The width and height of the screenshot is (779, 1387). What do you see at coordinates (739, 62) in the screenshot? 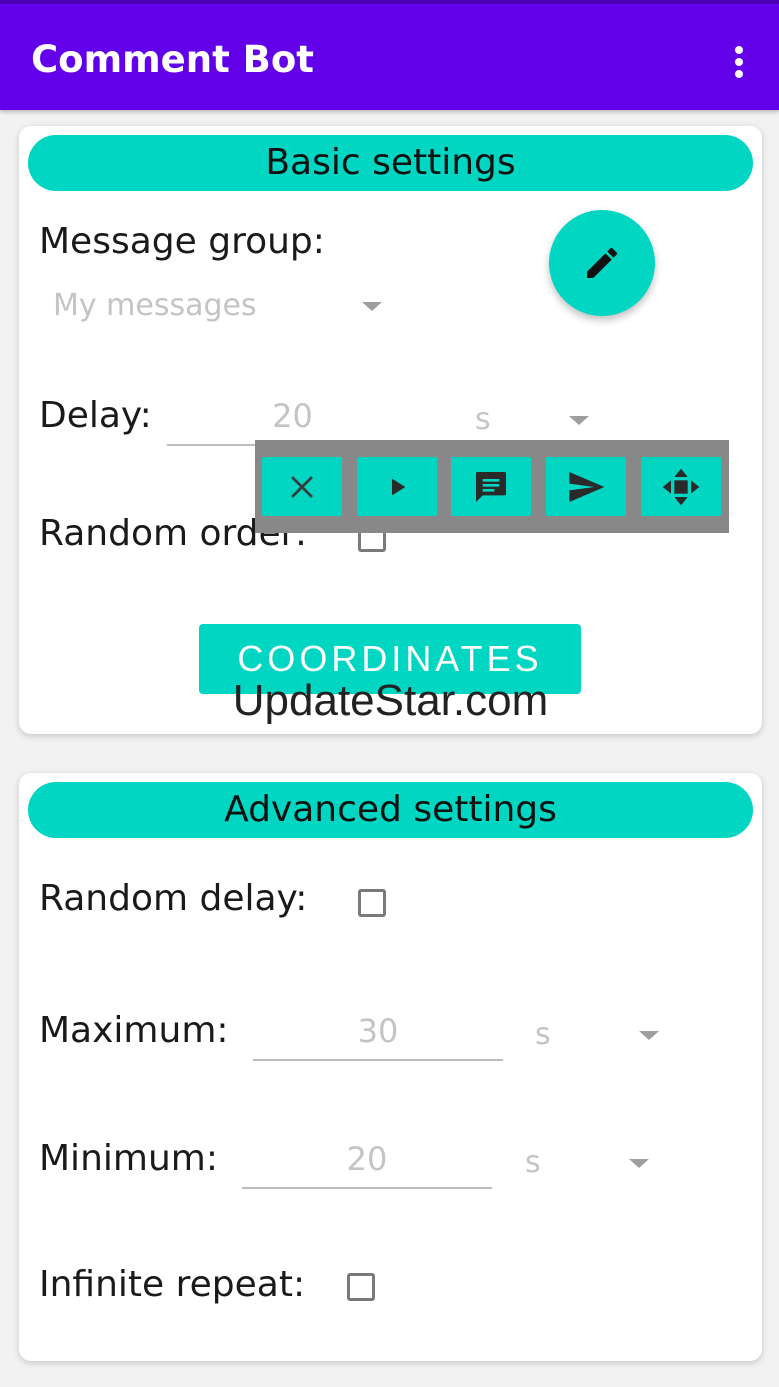
I see `more-vert-icon` at bounding box center [739, 62].